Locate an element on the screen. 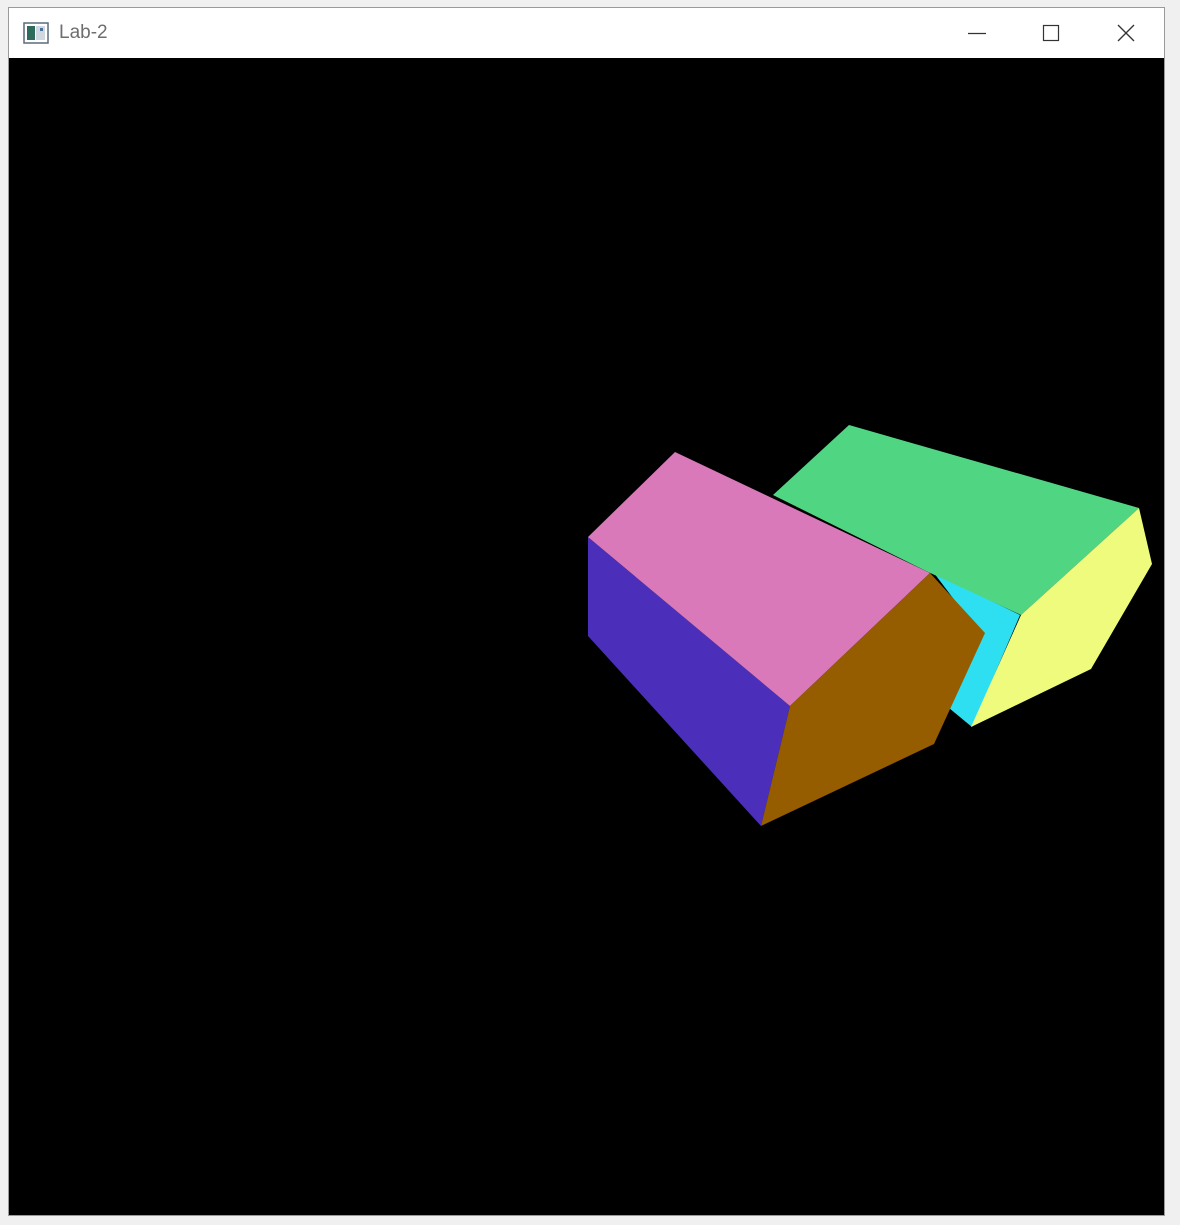  app-icon is located at coordinates (36, 33).